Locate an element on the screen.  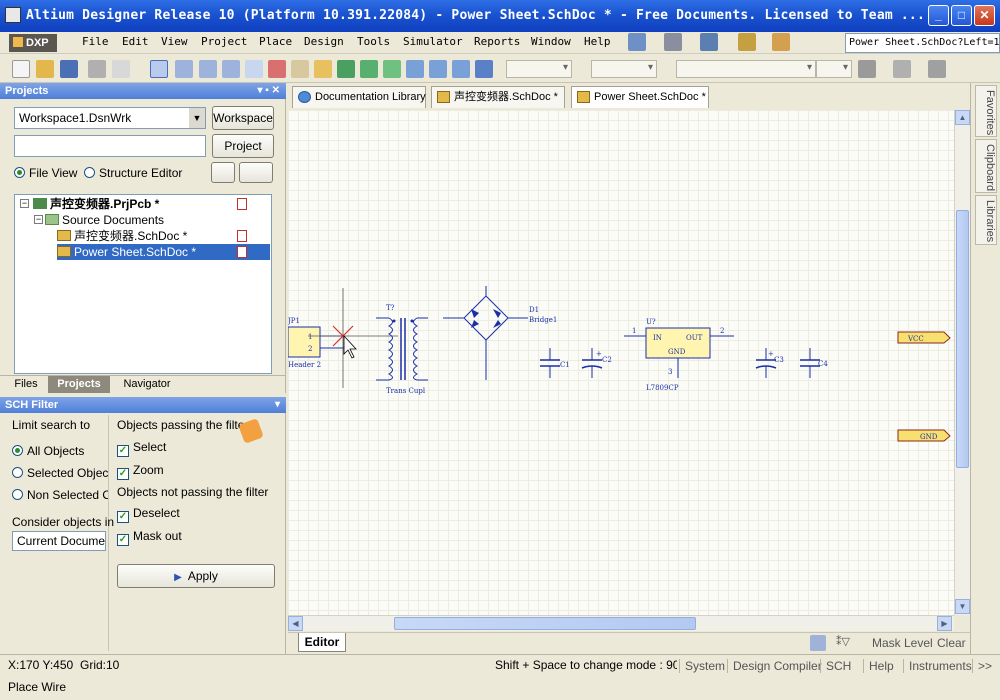
tree-project: 声控变频器.PrjPcb * is located at coordinates (96, 204).